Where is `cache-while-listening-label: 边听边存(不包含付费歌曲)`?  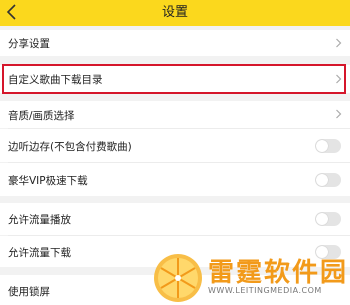
cache-while-listening-label: 边听边存(不包含付费歌曲) is located at coordinates (70, 147).